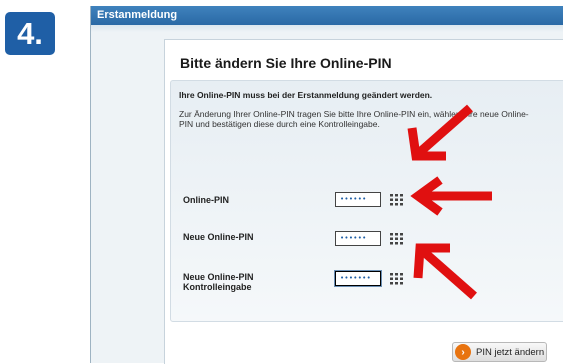  I want to click on window-subbar, so click(327, 28).